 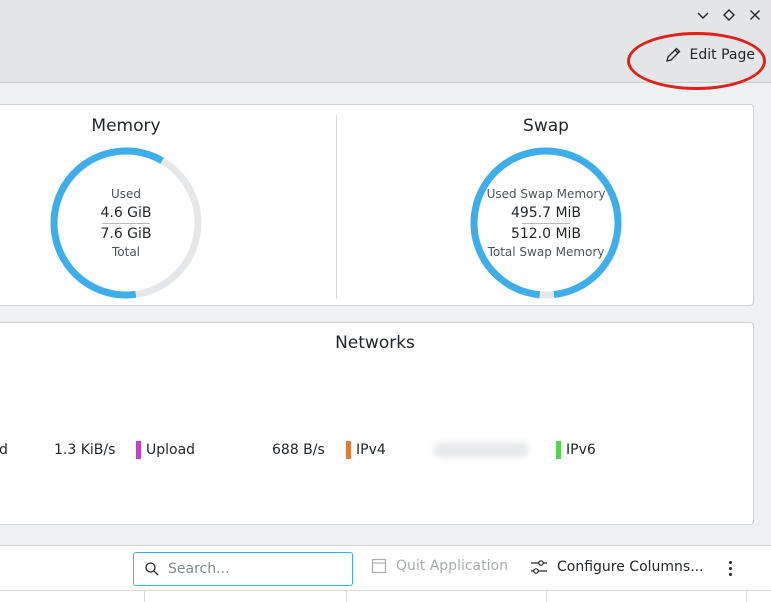 What do you see at coordinates (539, 567) in the screenshot?
I see `sliders-icon` at bounding box center [539, 567].